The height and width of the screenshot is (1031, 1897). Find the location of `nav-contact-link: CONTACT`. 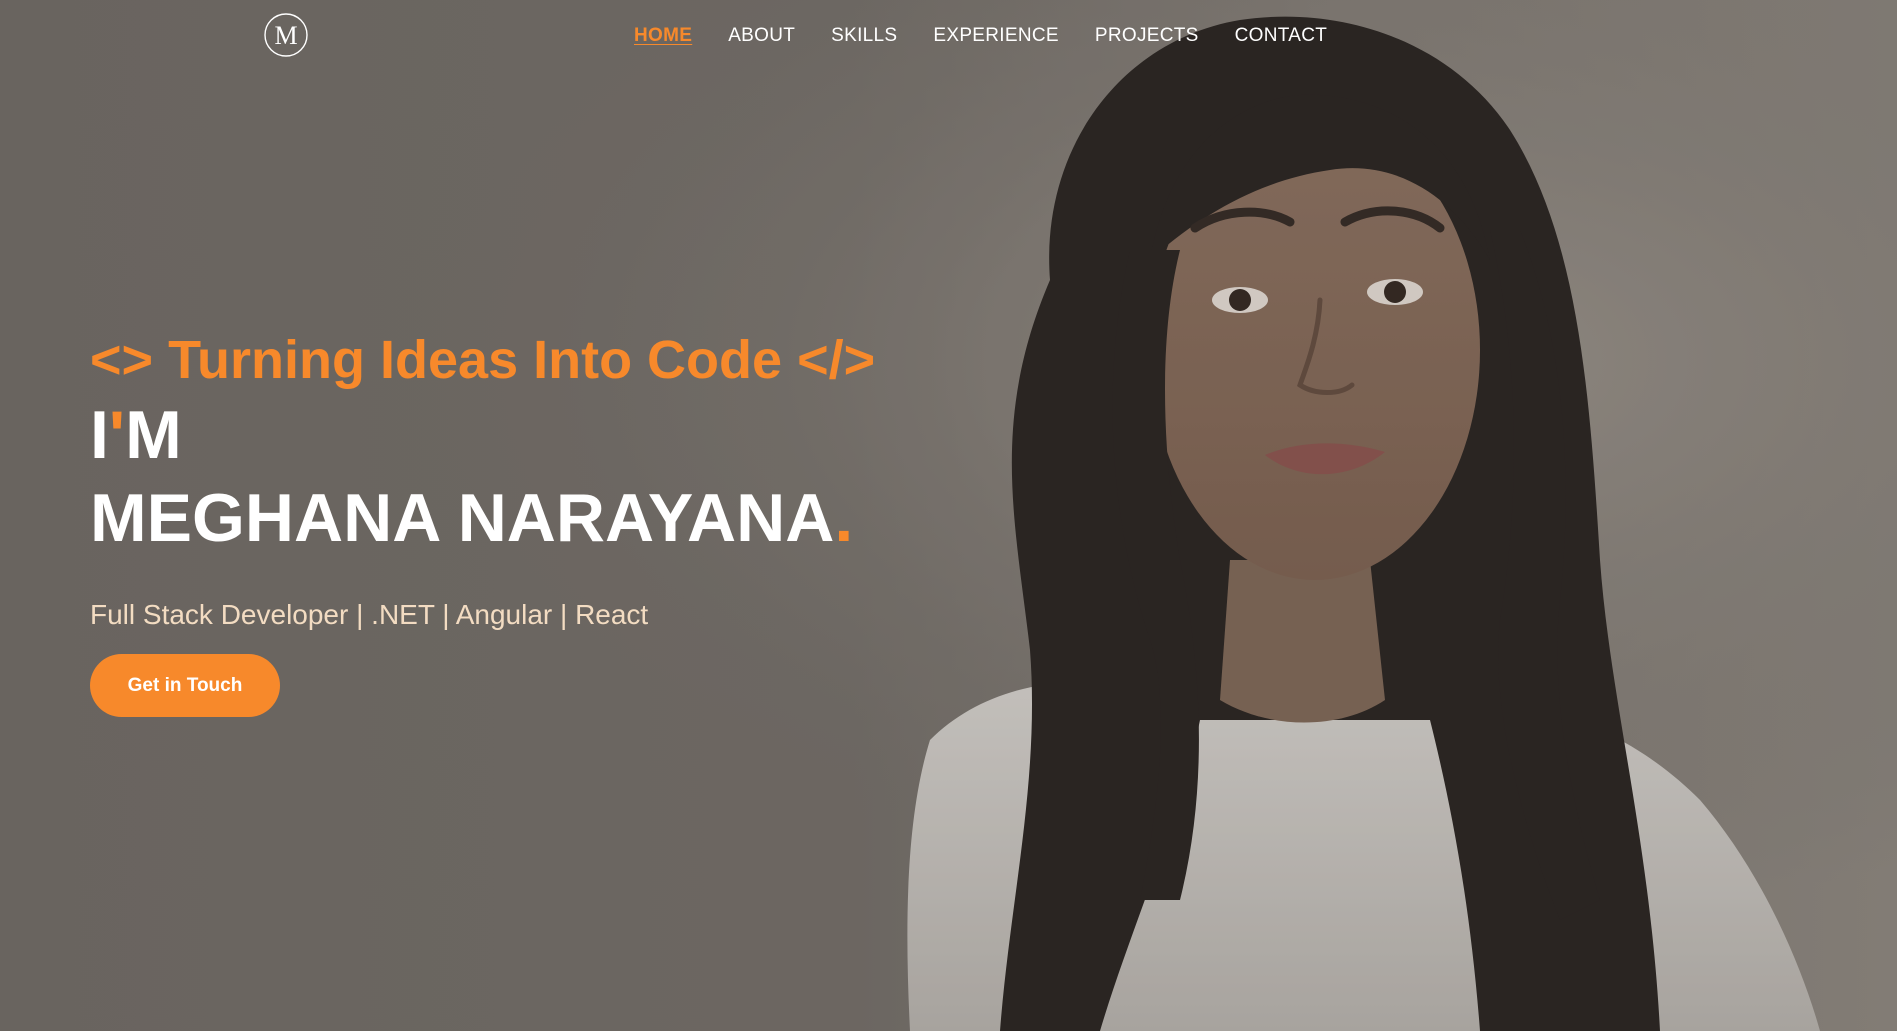

nav-contact-link: CONTACT is located at coordinates (1281, 36).